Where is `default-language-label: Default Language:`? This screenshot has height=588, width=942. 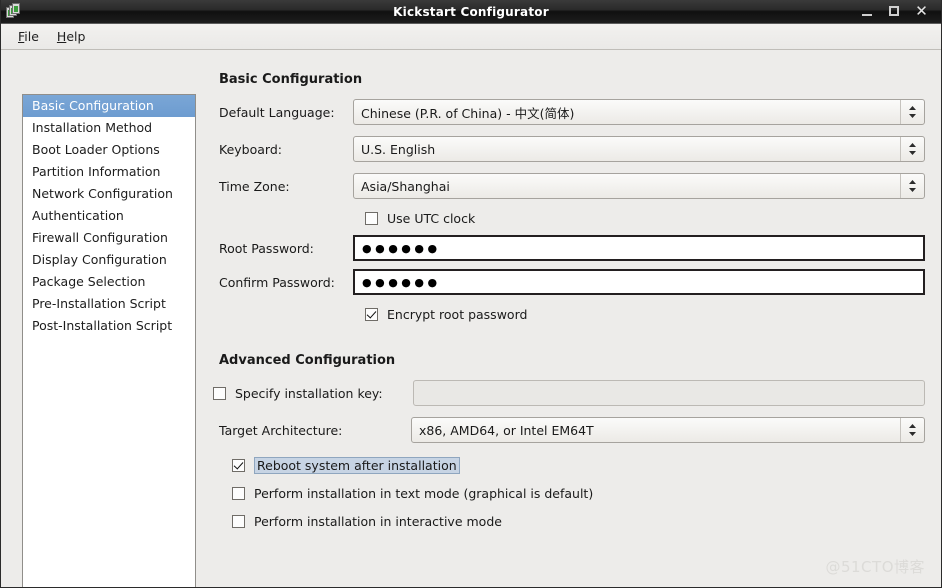 default-language-label: Default Language: is located at coordinates (277, 112).